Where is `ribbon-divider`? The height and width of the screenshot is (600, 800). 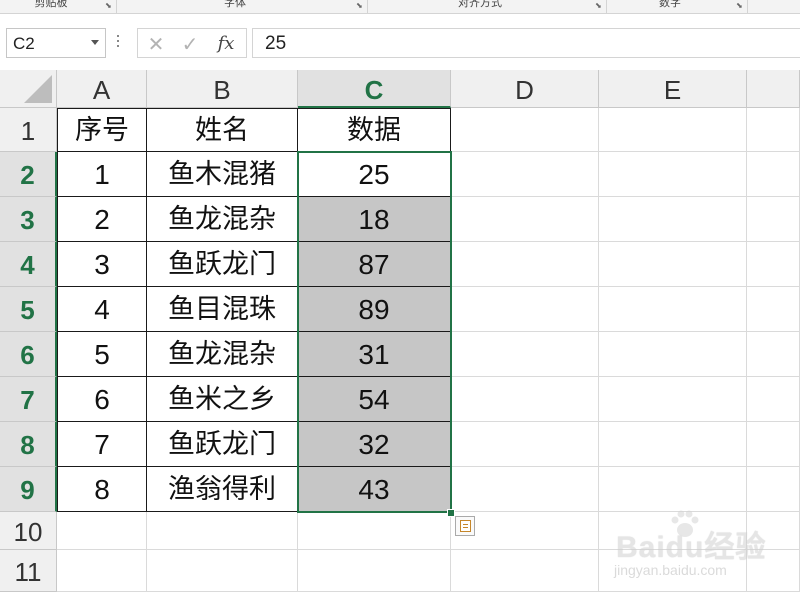 ribbon-divider is located at coordinates (747, 6).